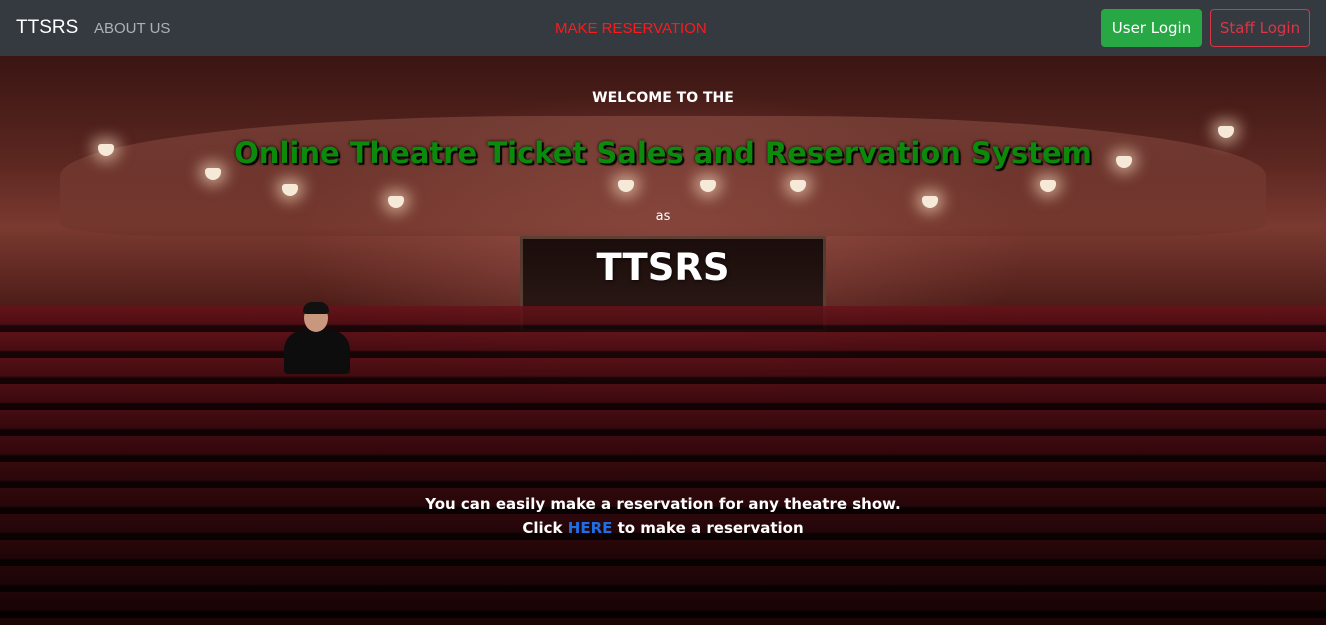 Image resolution: width=1326 pixels, height=625 pixels. What do you see at coordinates (631, 28) in the screenshot?
I see `nav-make-reservation-link: MAKE RESERVATION` at bounding box center [631, 28].